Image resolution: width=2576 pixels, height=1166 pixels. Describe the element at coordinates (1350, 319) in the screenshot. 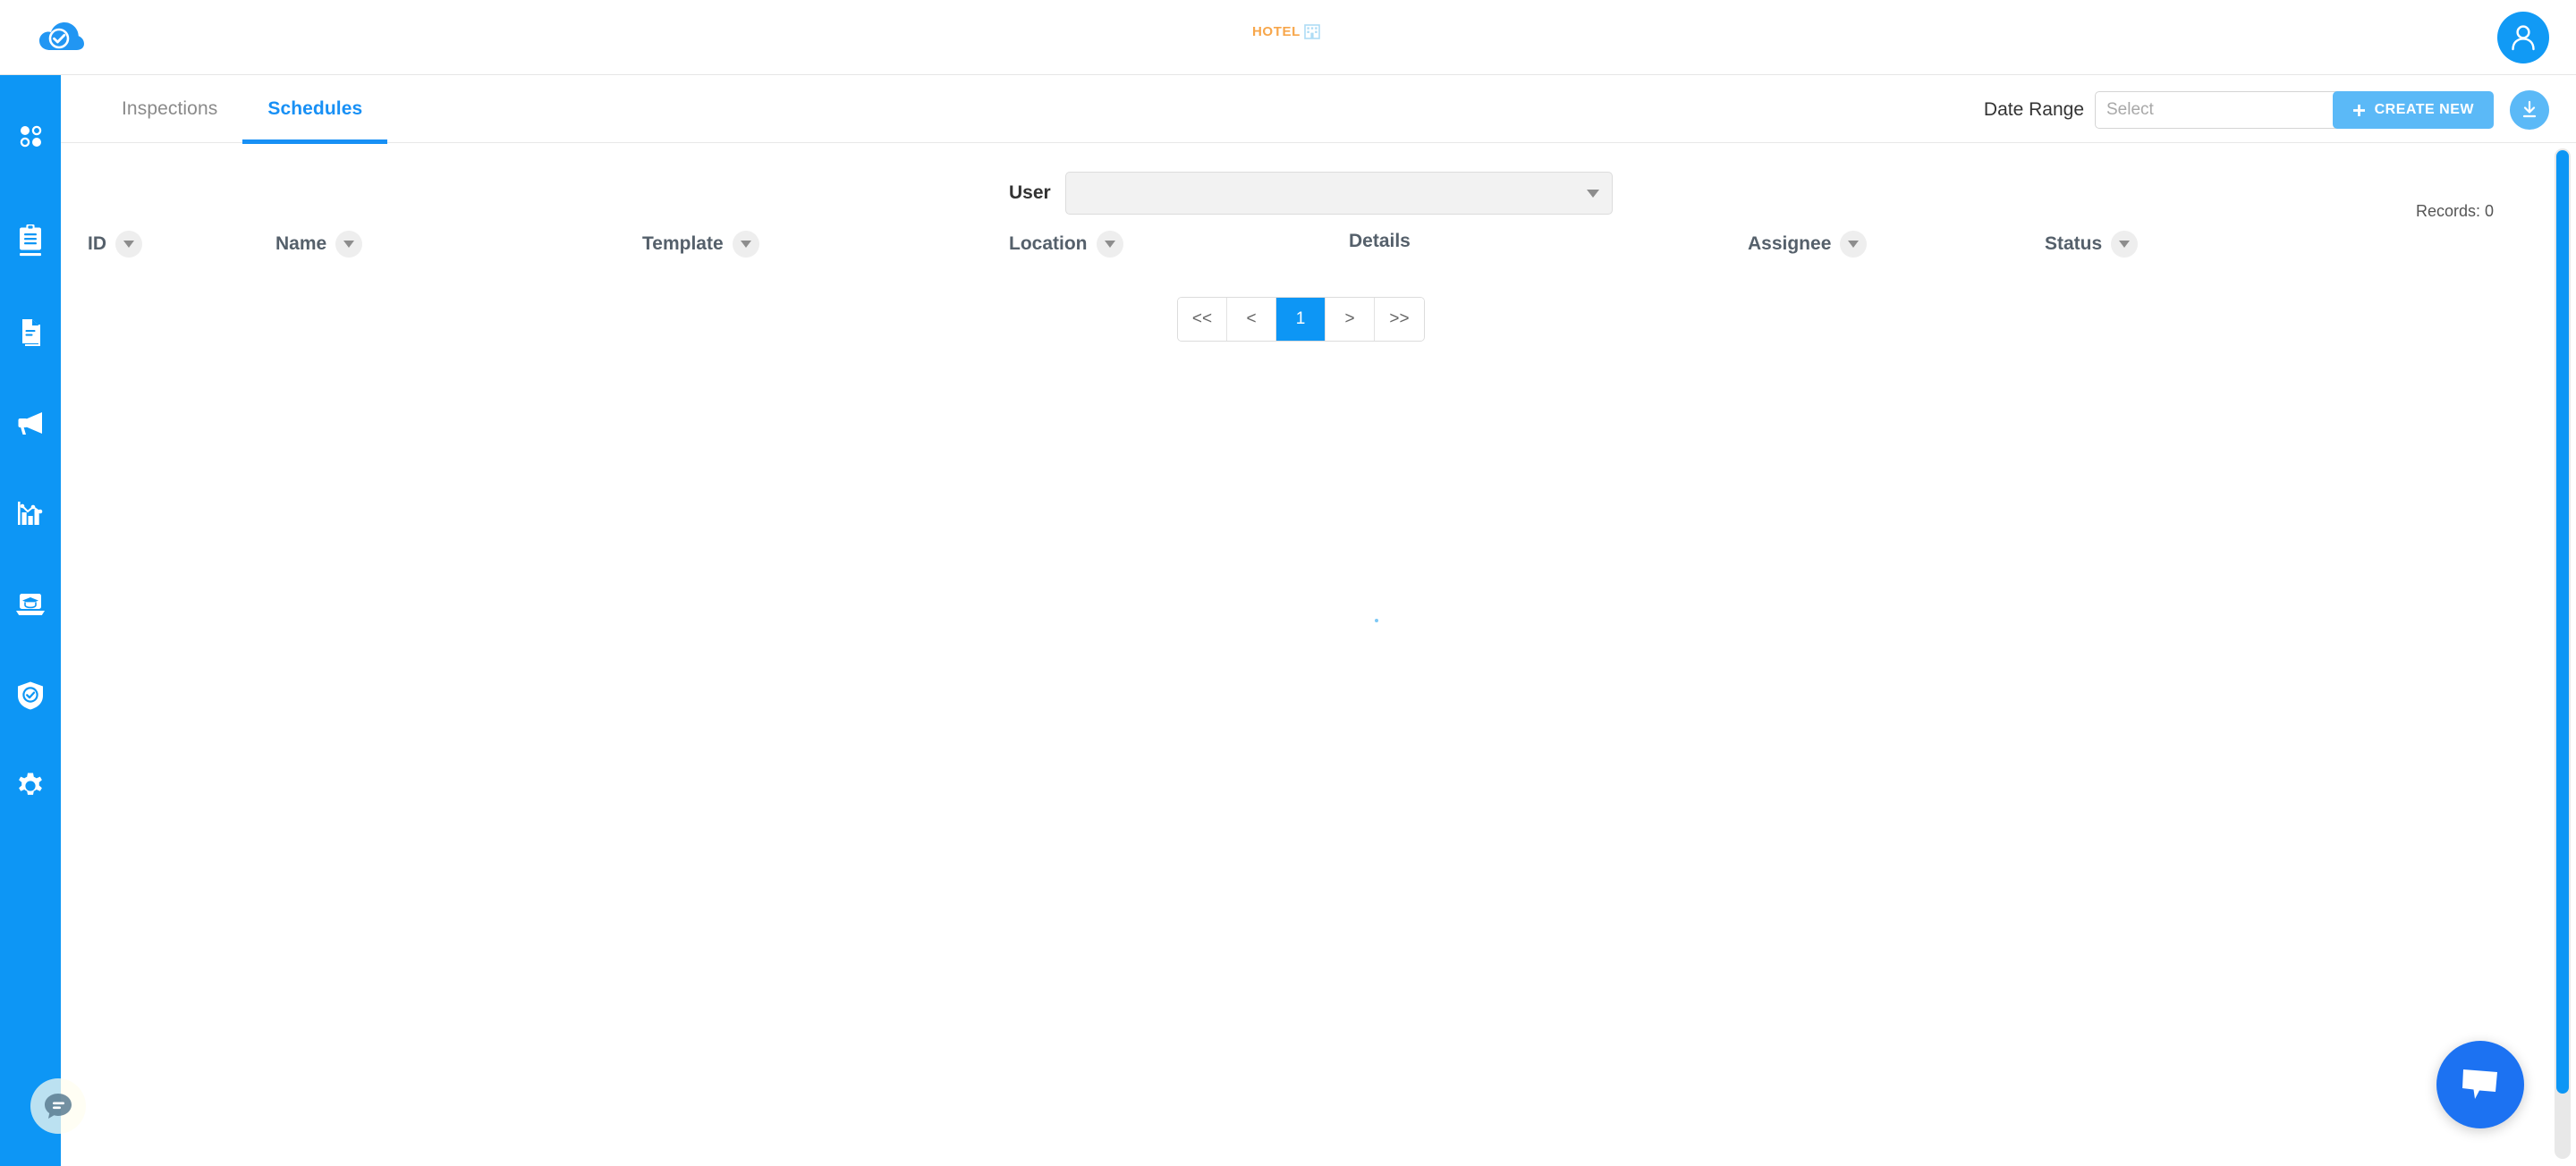

I see `pagination-next: >` at that location.